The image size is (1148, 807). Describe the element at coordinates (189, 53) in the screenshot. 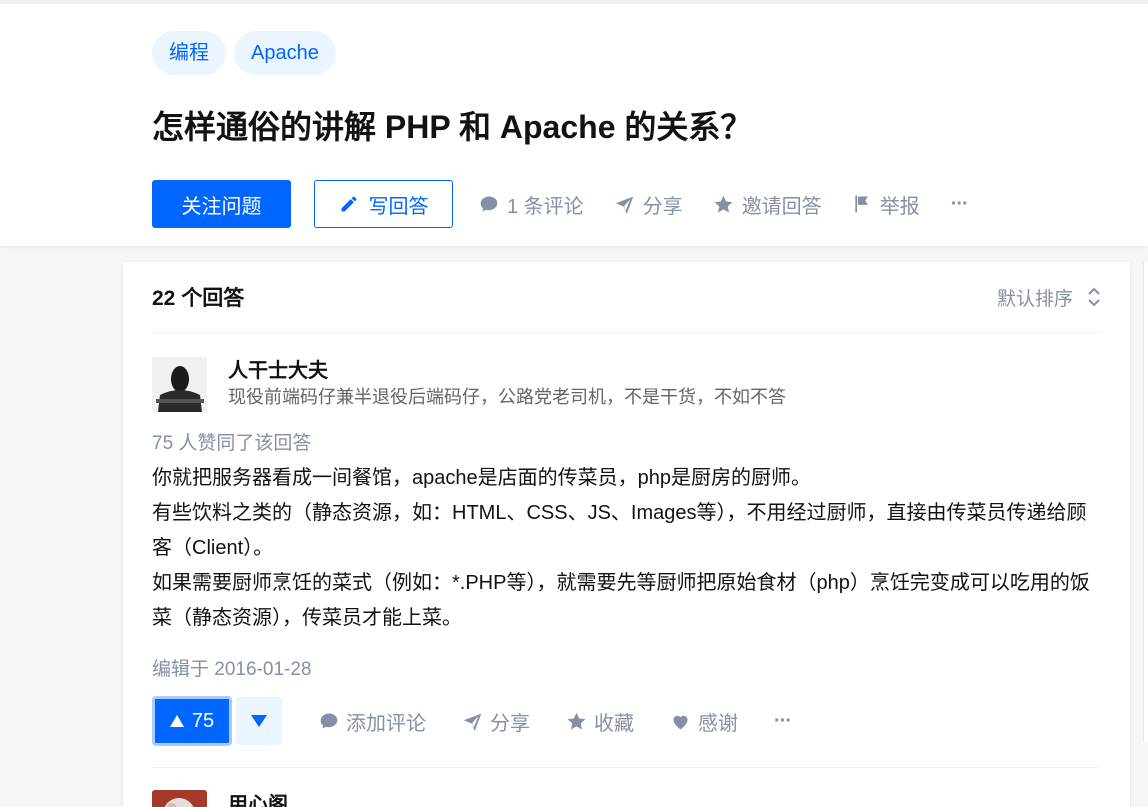

I see `topic-tag-programming: 编程` at that location.